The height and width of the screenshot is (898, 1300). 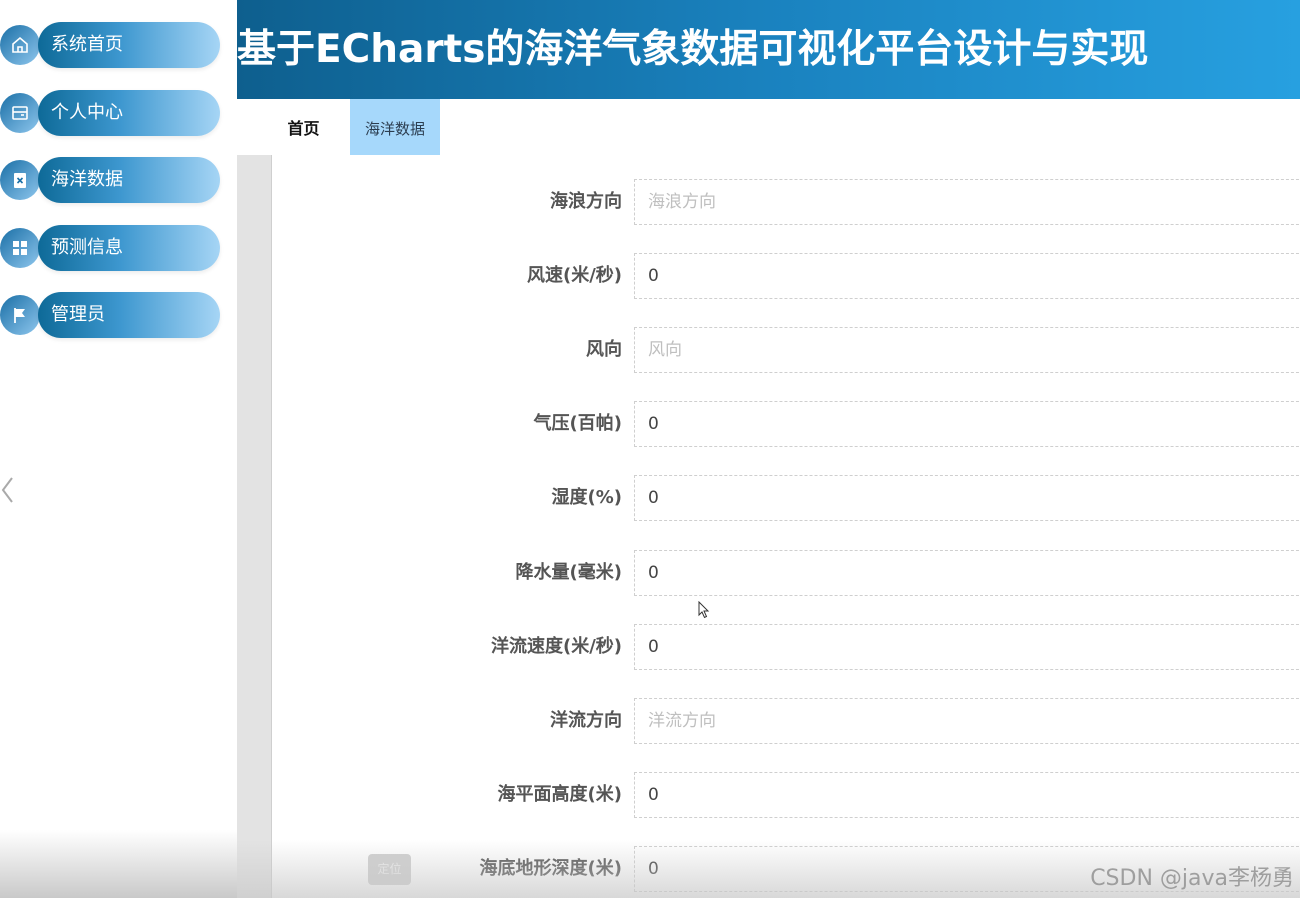 What do you see at coordinates (20, 315) in the screenshot?
I see `flag-icon` at bounding box center [20, 315].